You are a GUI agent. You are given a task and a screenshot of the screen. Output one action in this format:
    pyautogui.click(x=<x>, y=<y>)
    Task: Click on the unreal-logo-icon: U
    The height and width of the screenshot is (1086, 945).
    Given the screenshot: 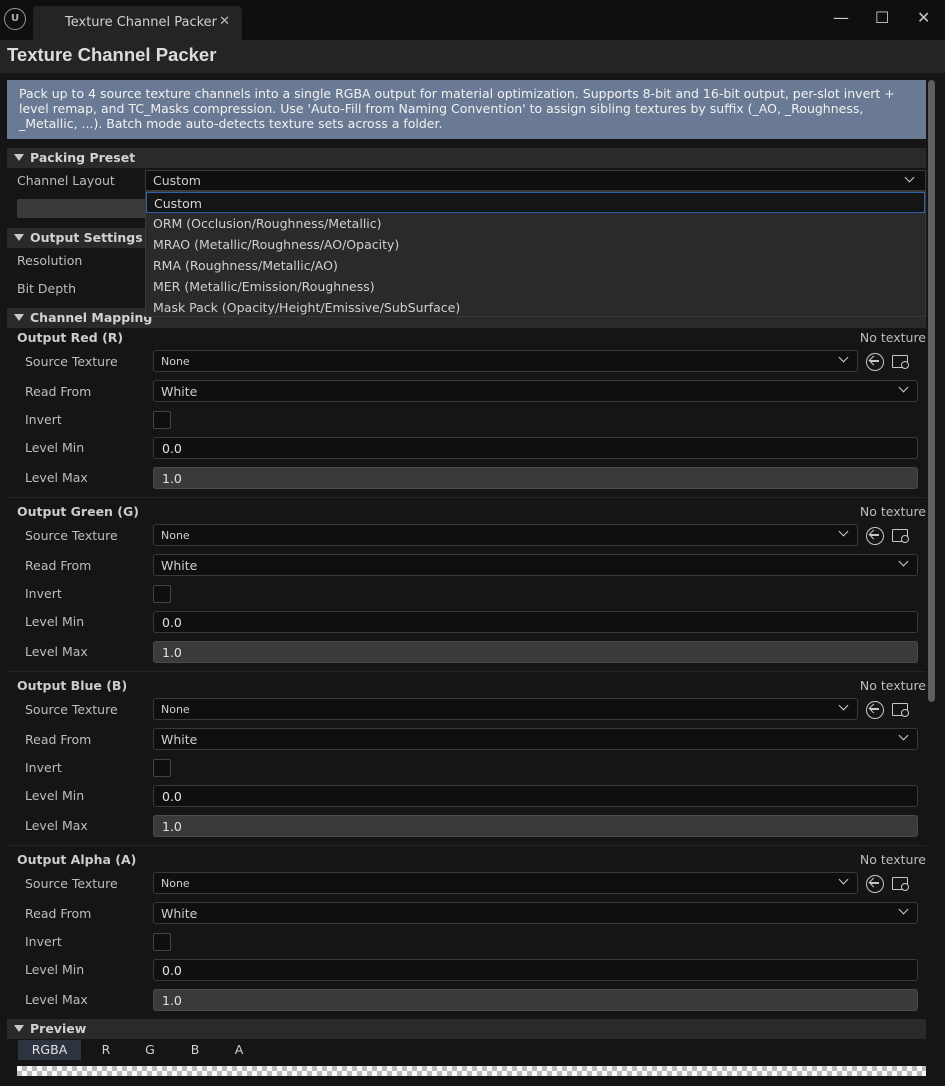 What is the action you would take?
    pyautogui.click(x=15, y=19)
    